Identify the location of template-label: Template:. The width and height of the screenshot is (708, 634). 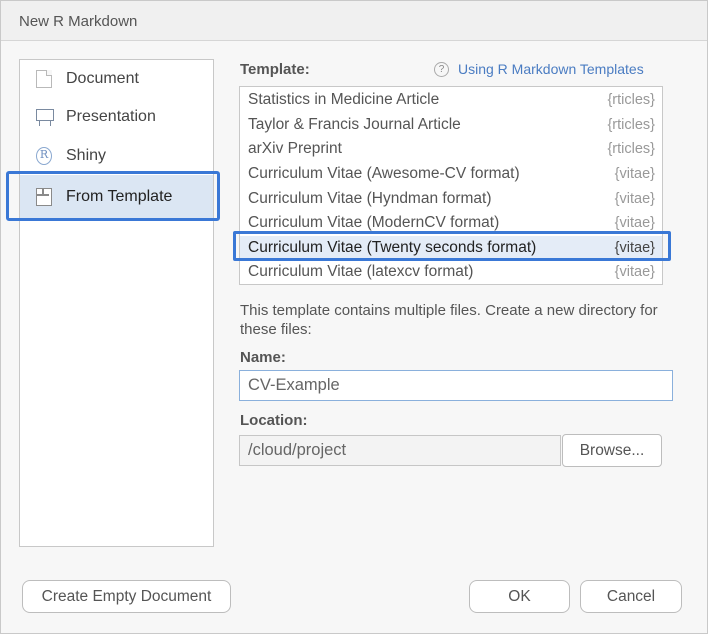
(275, 69).